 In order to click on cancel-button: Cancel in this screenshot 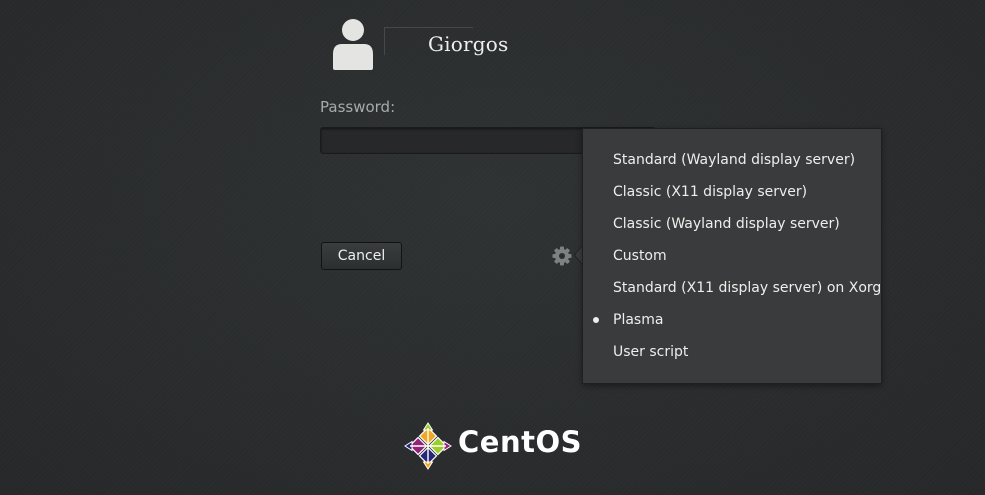, I will do `click(361, 256)`.